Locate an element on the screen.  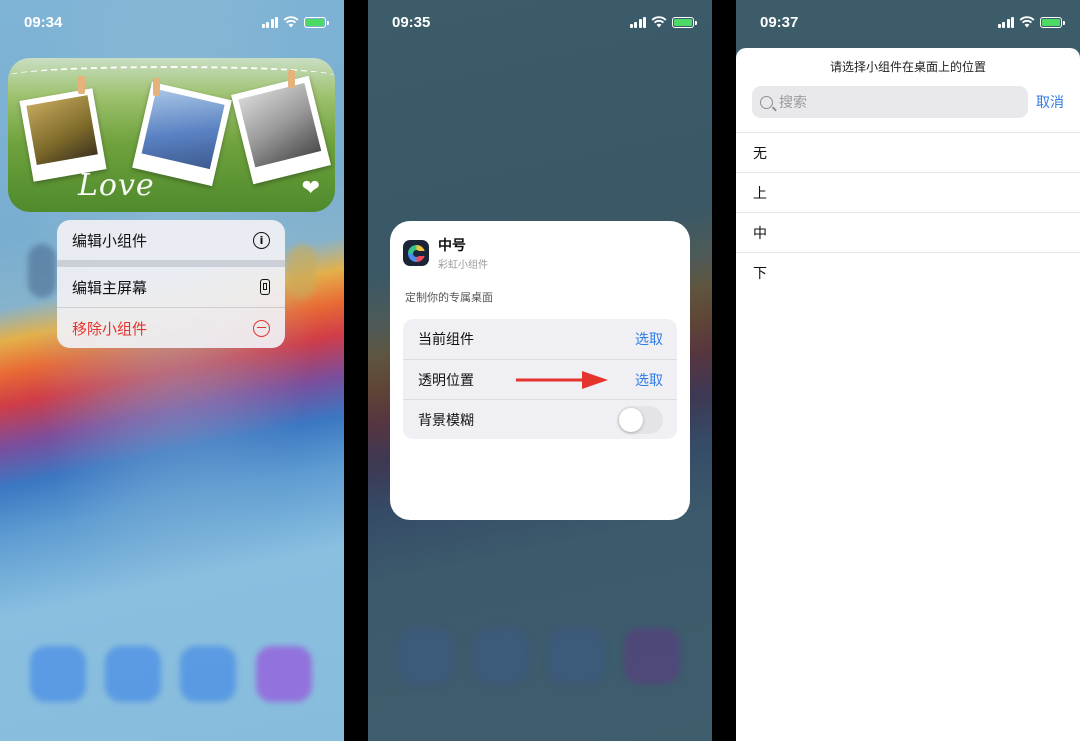
menu-item-remove-widget: 移除小组件 is located at coordinates (171, 328).